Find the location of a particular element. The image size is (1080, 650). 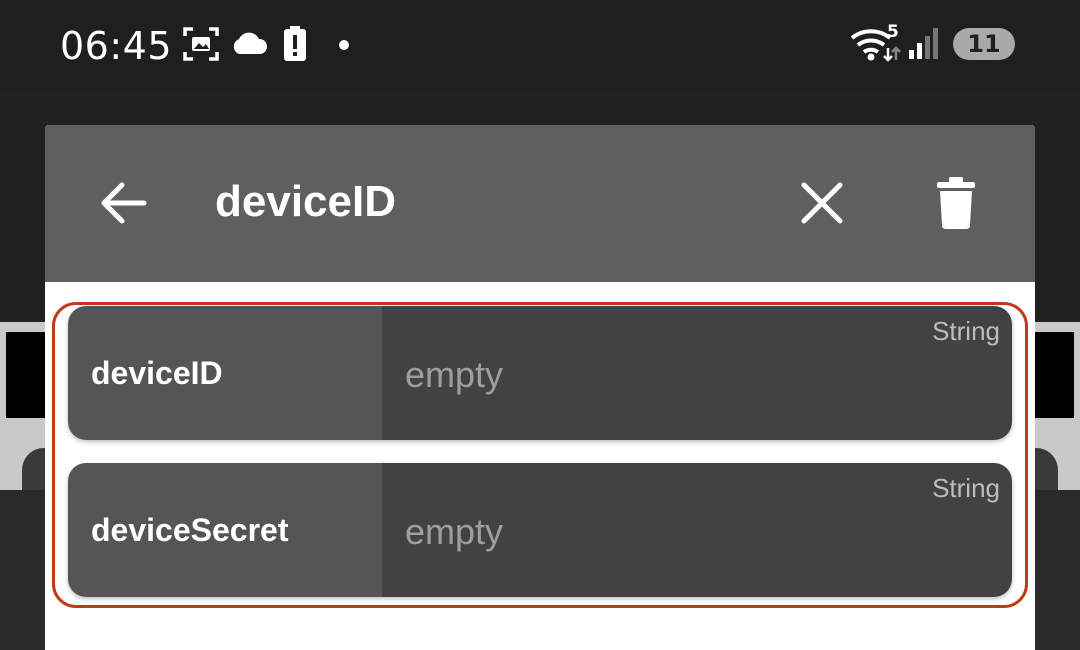

field-name: deviceSecret is located at coordinates (225, 530).